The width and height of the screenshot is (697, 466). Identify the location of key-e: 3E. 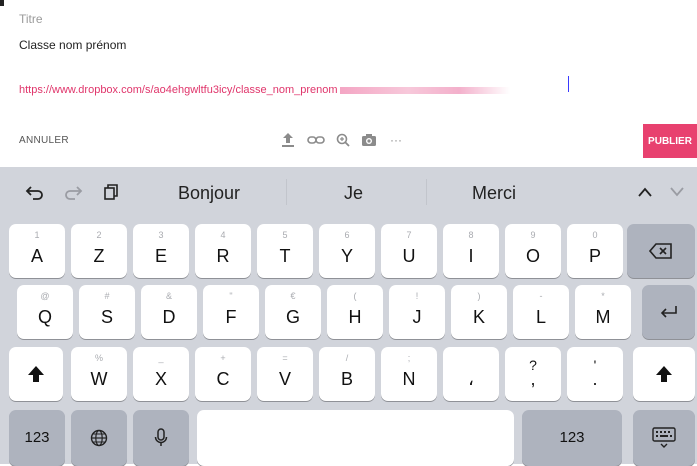
(161, 251).